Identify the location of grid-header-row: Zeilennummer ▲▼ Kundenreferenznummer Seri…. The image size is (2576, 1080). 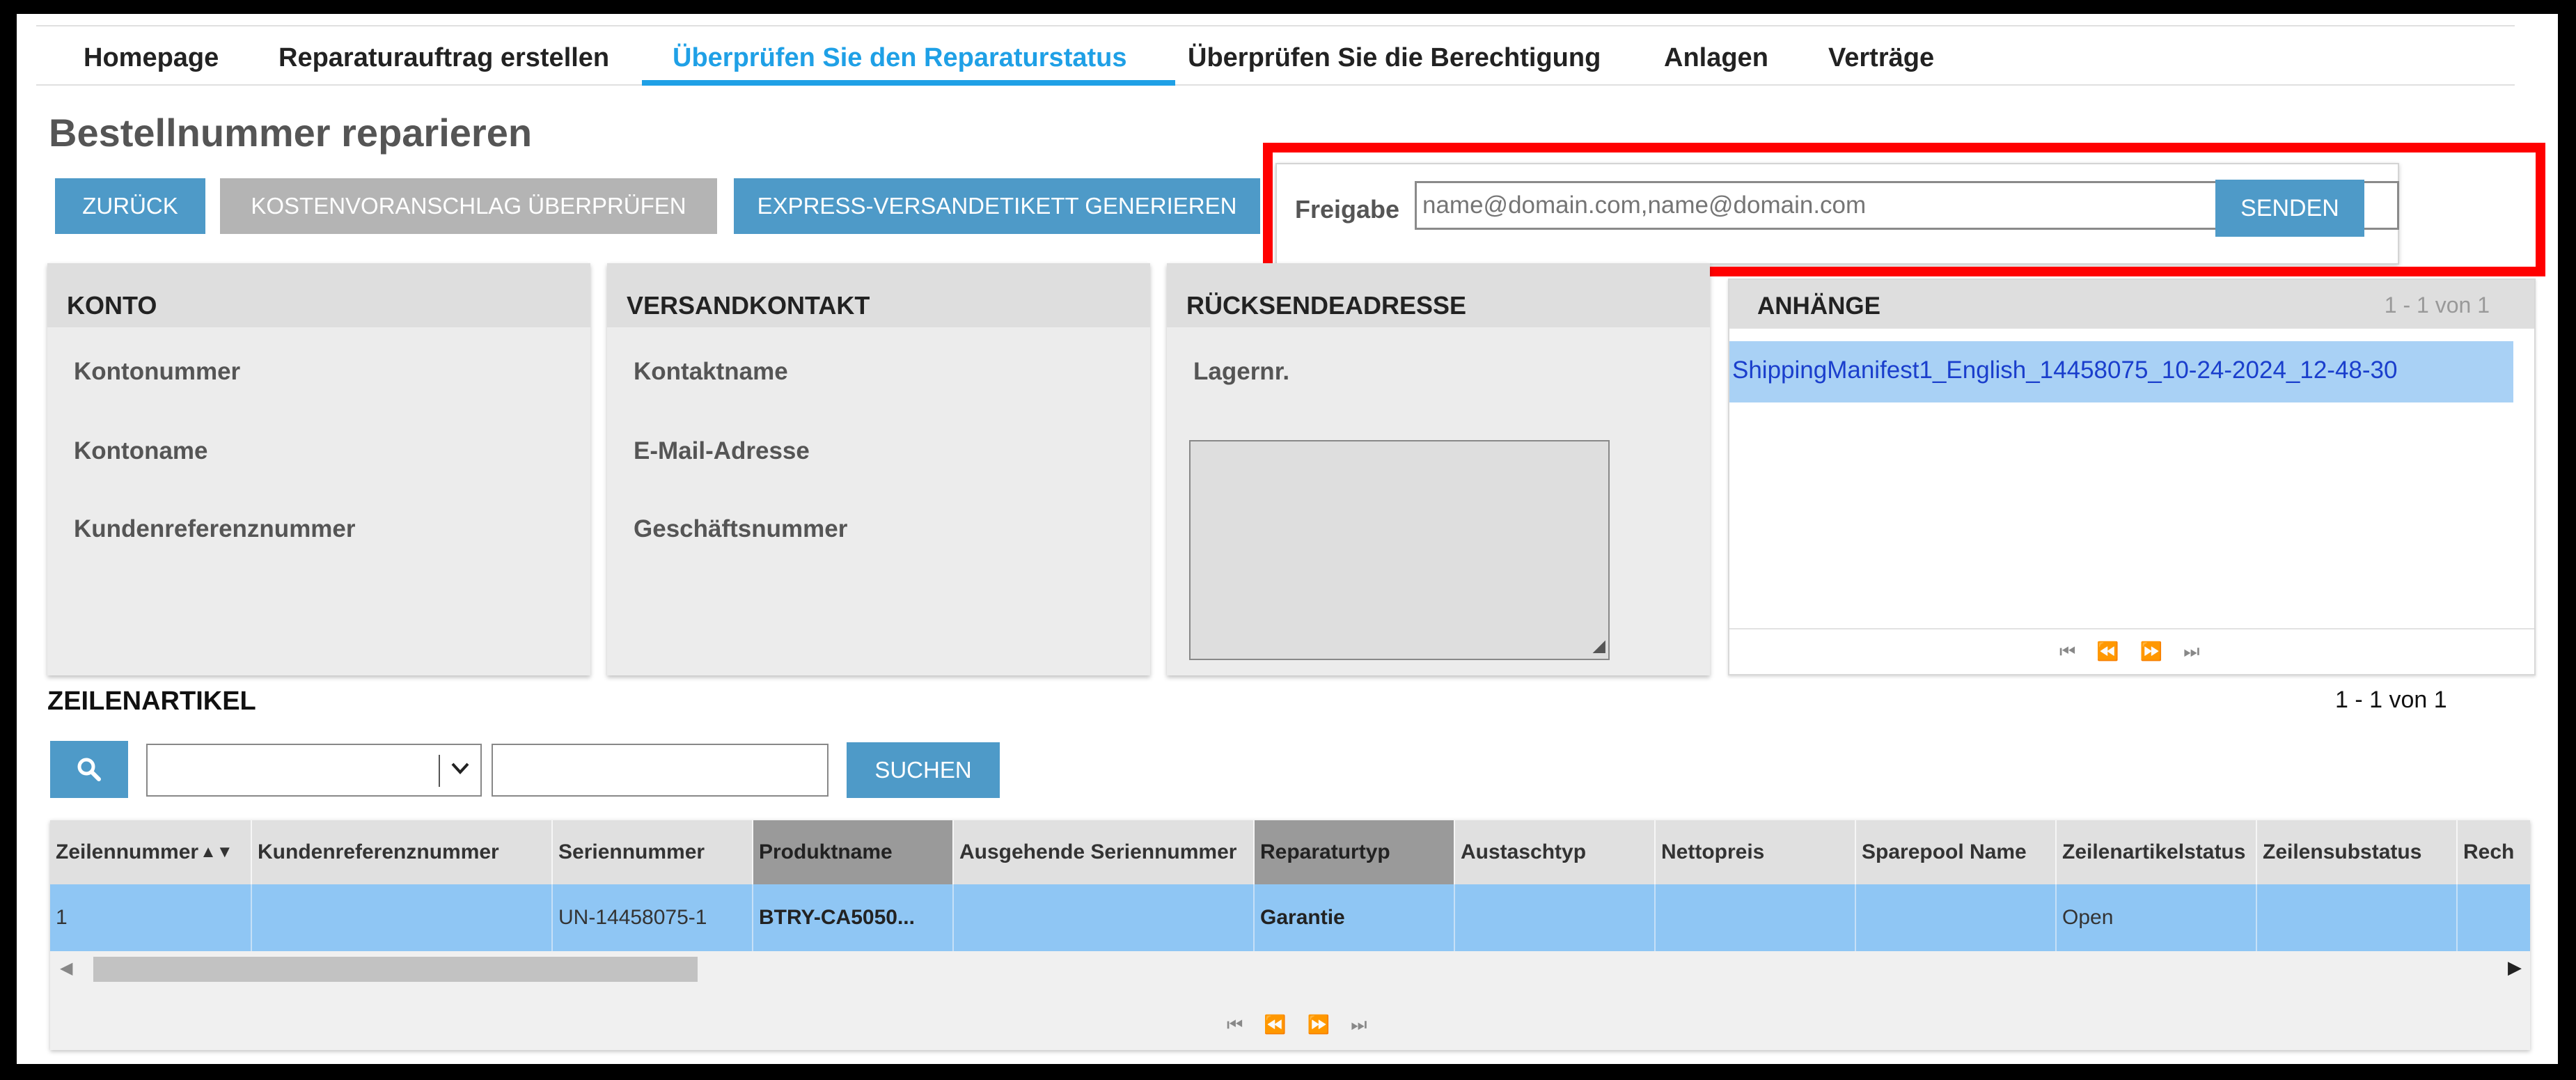
(1290, 852).